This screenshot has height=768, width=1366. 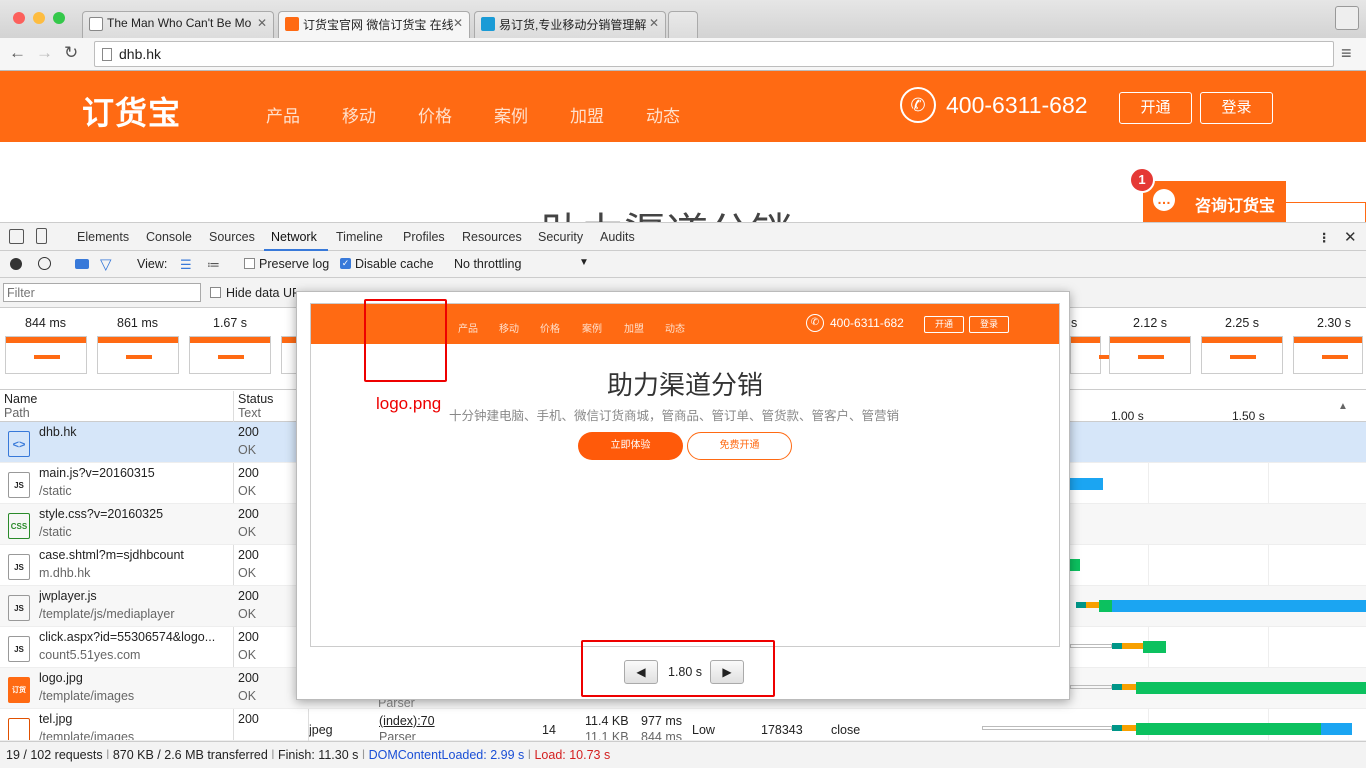 I want to click on minimize-window-button, so click(x=39, y=18).